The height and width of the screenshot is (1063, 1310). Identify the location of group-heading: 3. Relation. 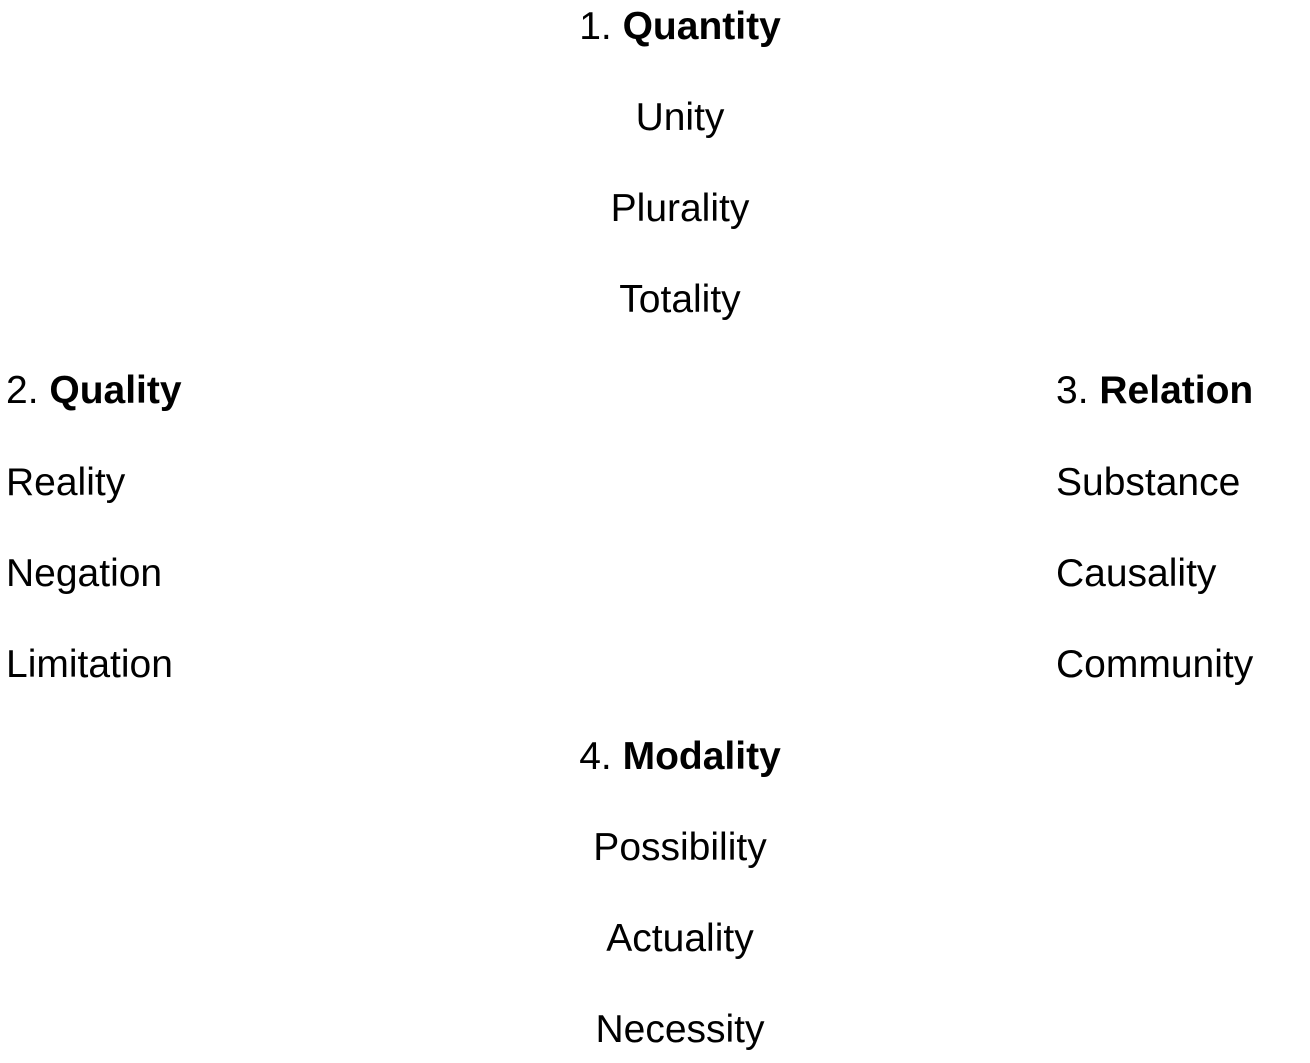
(1154, 391).